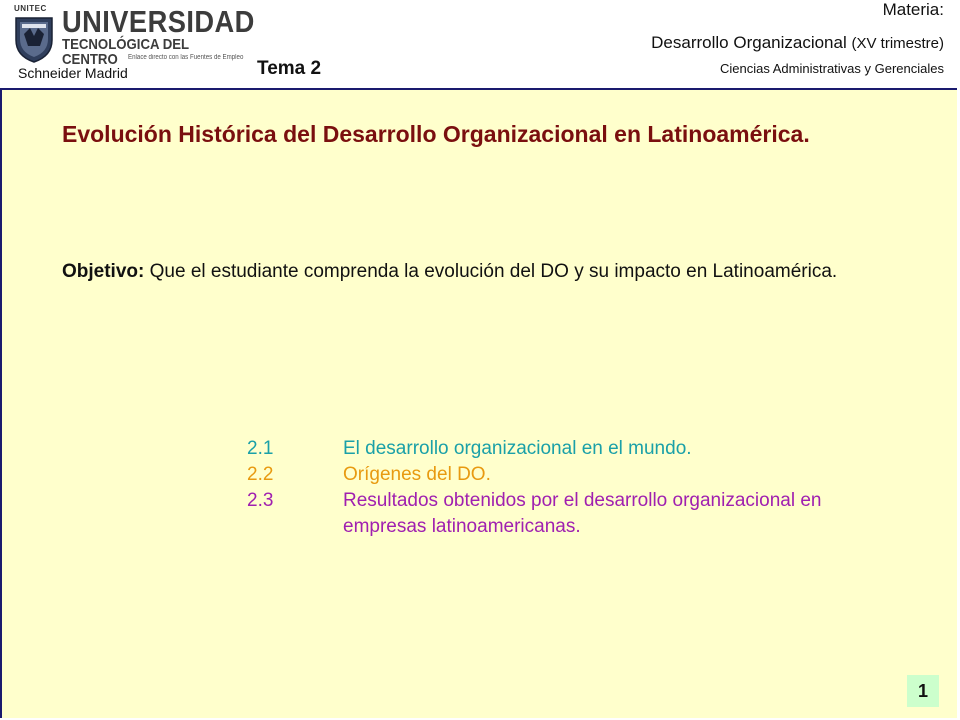 This screenshot has width=960, height=720. I want to click on course-title: Desarrollo Organizacional (XV trimestre), so click(797, 43).